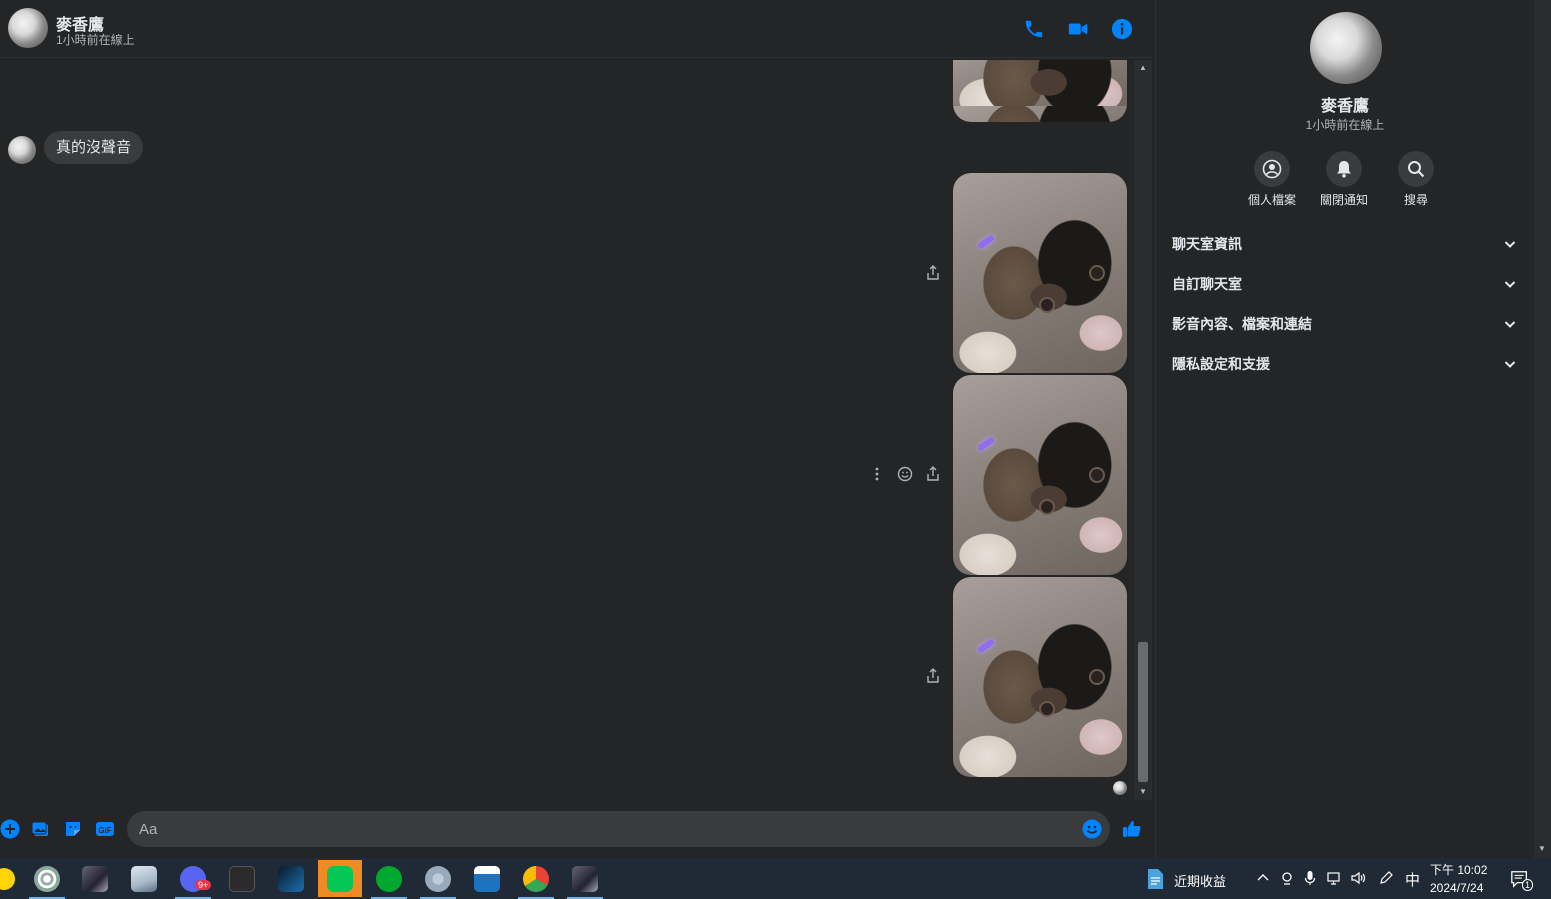 This screenshot has width=1551, height=899. What do you see at coordinates (1412, 879) in the screenshot?
I see `ime-indicator: 中` at bounding box center [1412, 879].